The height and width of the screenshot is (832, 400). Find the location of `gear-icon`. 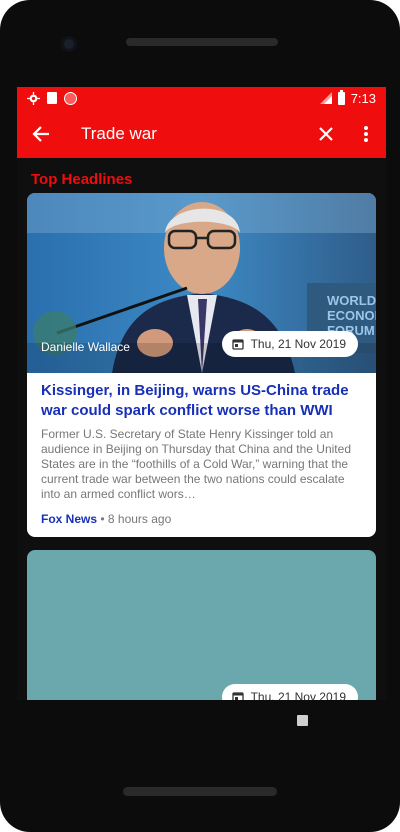

gear-icon is located at coordinates (33, 98).